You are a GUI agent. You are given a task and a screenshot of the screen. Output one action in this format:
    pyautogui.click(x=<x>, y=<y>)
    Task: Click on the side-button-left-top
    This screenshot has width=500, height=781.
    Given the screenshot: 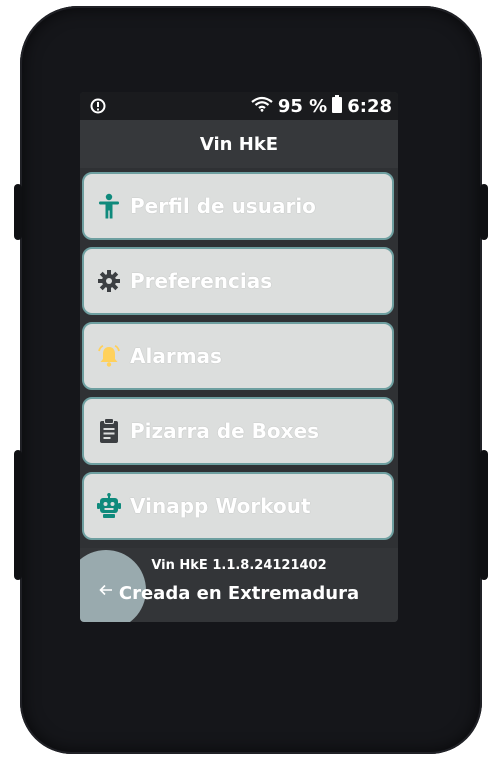 What is the action you would take?
    pyautogui.click(x=18, y=212)
    